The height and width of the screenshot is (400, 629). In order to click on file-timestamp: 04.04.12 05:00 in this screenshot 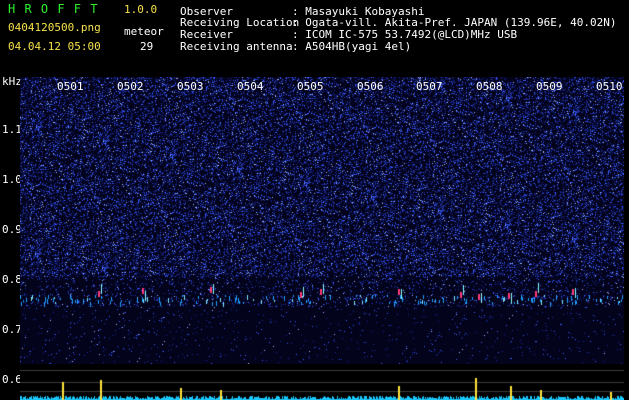, I will do `click(54, 46)`.